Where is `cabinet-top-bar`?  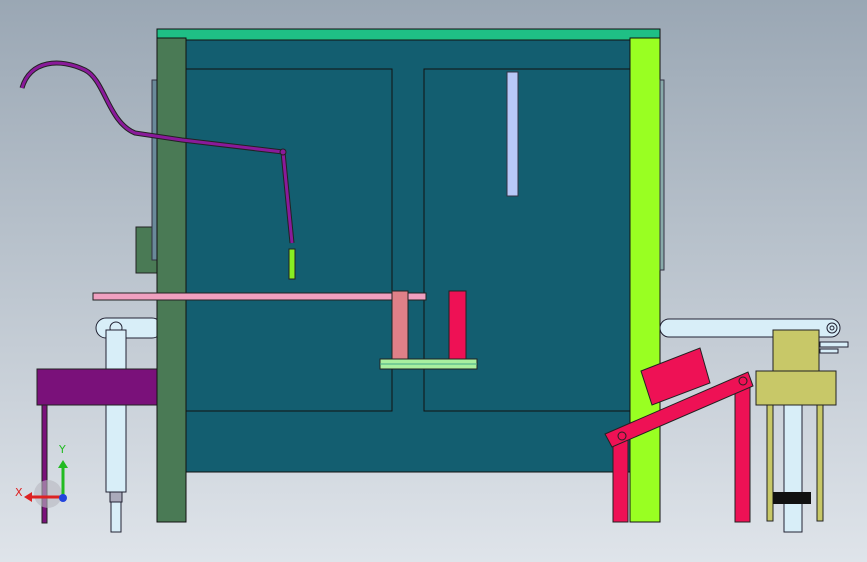 cabinet-top-bar is located at coordinates (408, 34).